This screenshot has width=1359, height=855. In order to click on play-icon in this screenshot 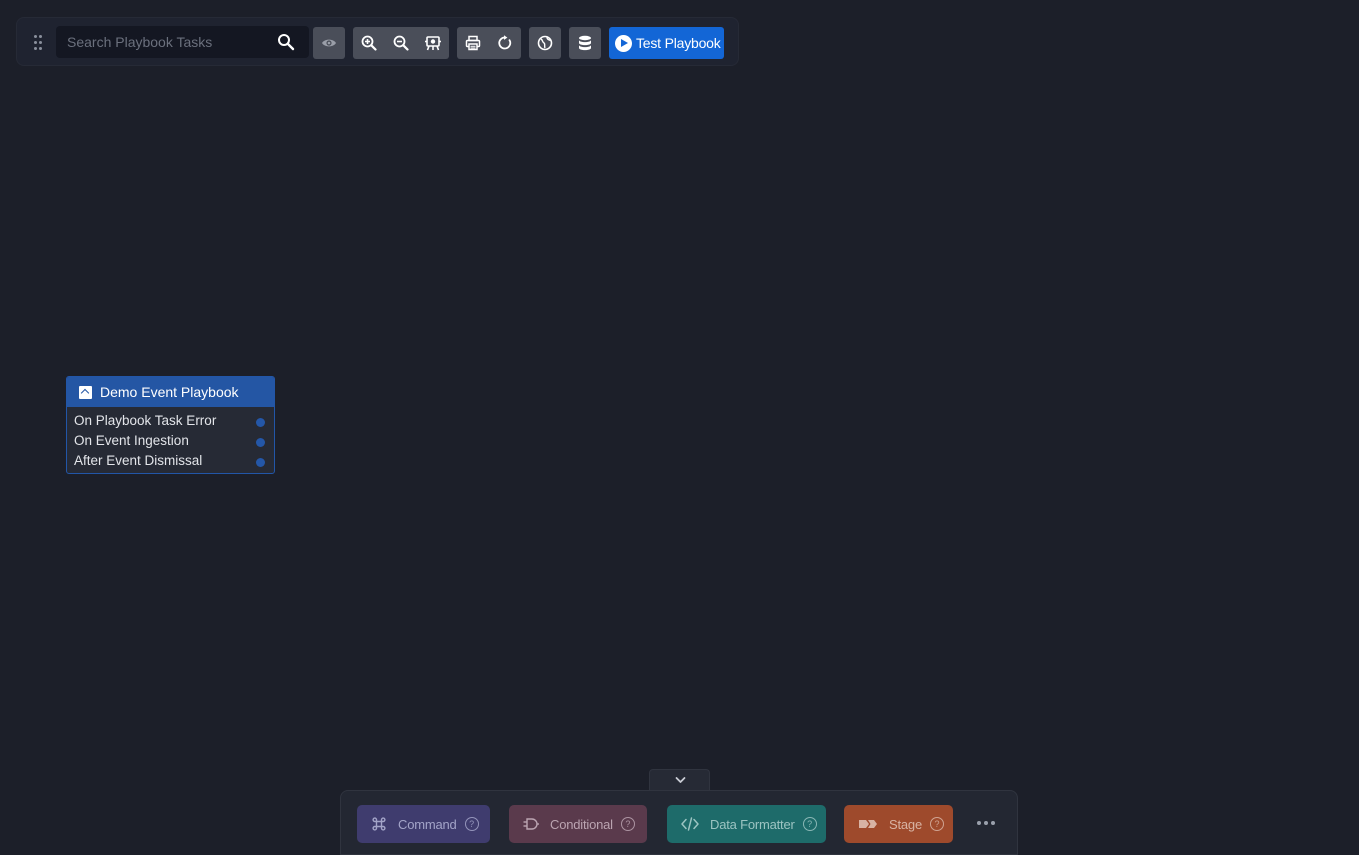, I will do `click(623, 43)`.